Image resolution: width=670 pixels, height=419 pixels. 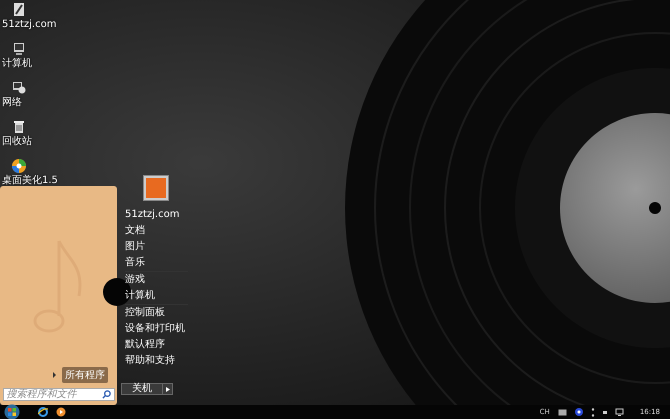 I want to click on start-menu-item: 51ztzj.com, so click(x=158, y=215).